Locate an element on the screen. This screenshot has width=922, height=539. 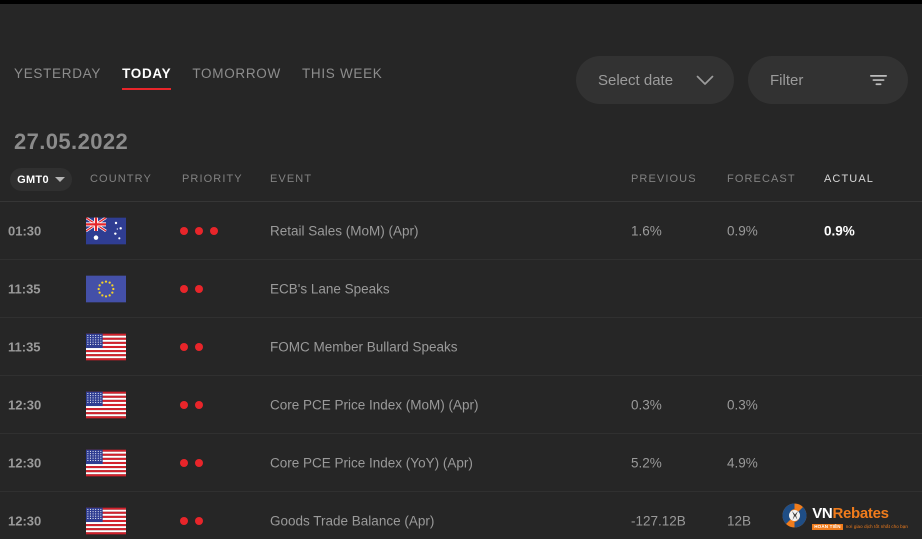
filter-button: Filter is located at coordinates (828, 80).